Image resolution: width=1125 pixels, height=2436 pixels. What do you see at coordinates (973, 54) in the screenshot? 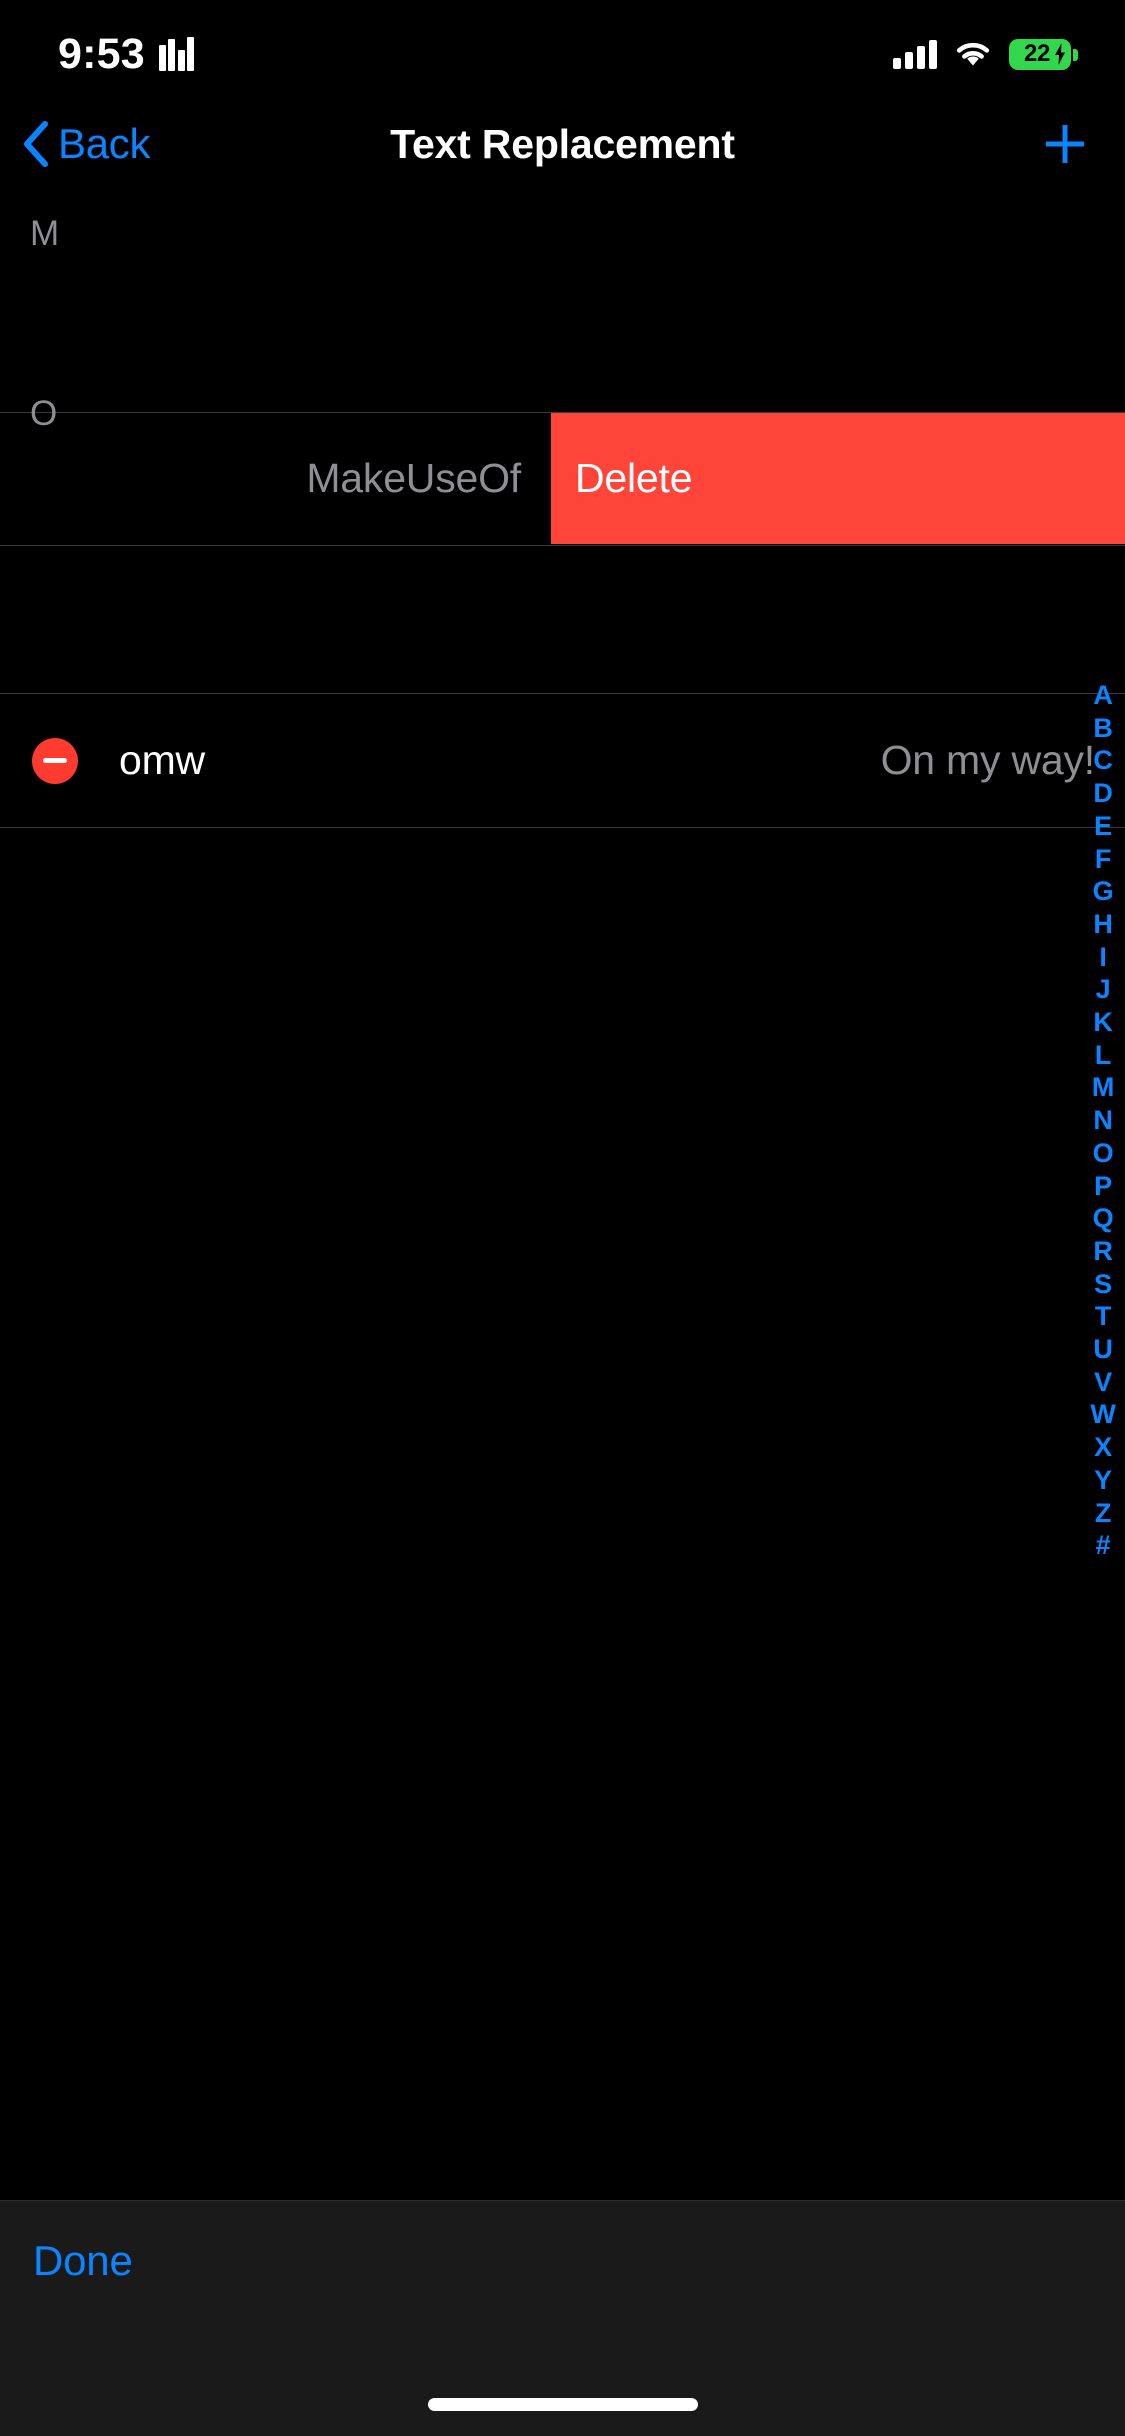
I see `wifi-icon` at bounding box center [973, 54].